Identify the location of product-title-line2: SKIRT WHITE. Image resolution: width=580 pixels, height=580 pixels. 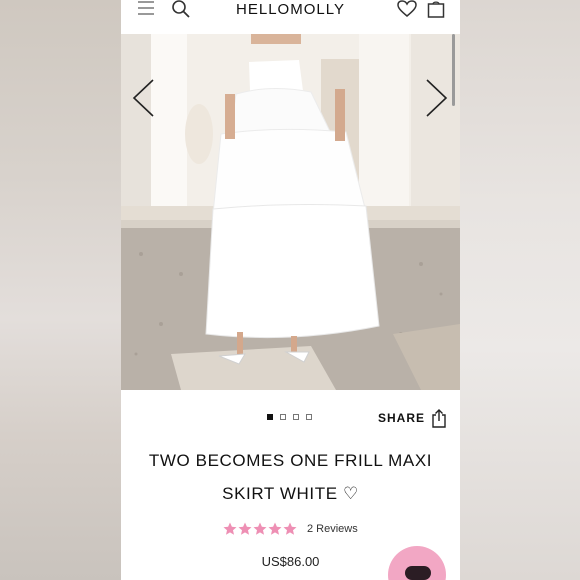
(280, 493).